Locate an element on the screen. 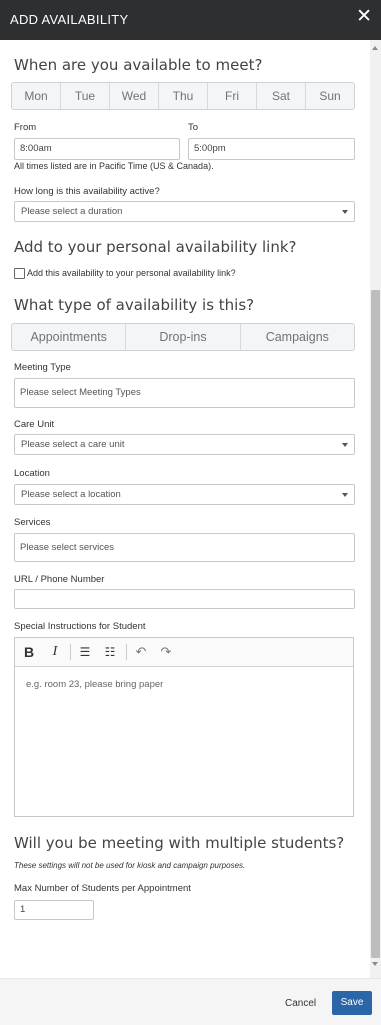  type-heading: What type of availability is this? is located at coordinates (134, 305).